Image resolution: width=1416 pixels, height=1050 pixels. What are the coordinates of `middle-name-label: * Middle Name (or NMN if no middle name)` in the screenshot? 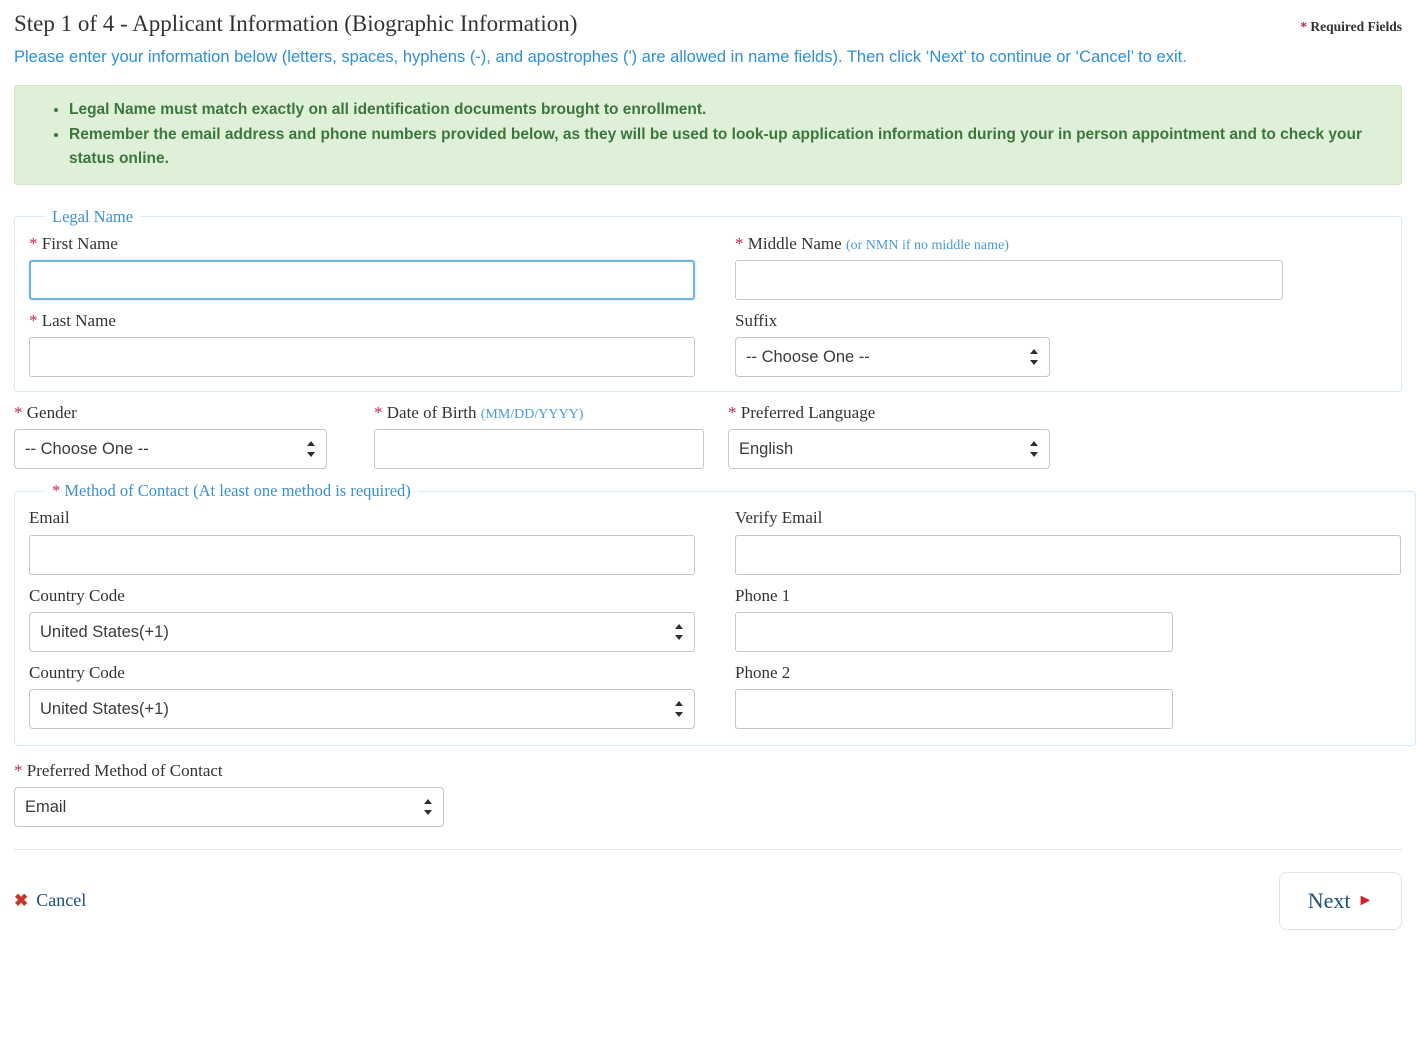 It's located at (1061, 246).